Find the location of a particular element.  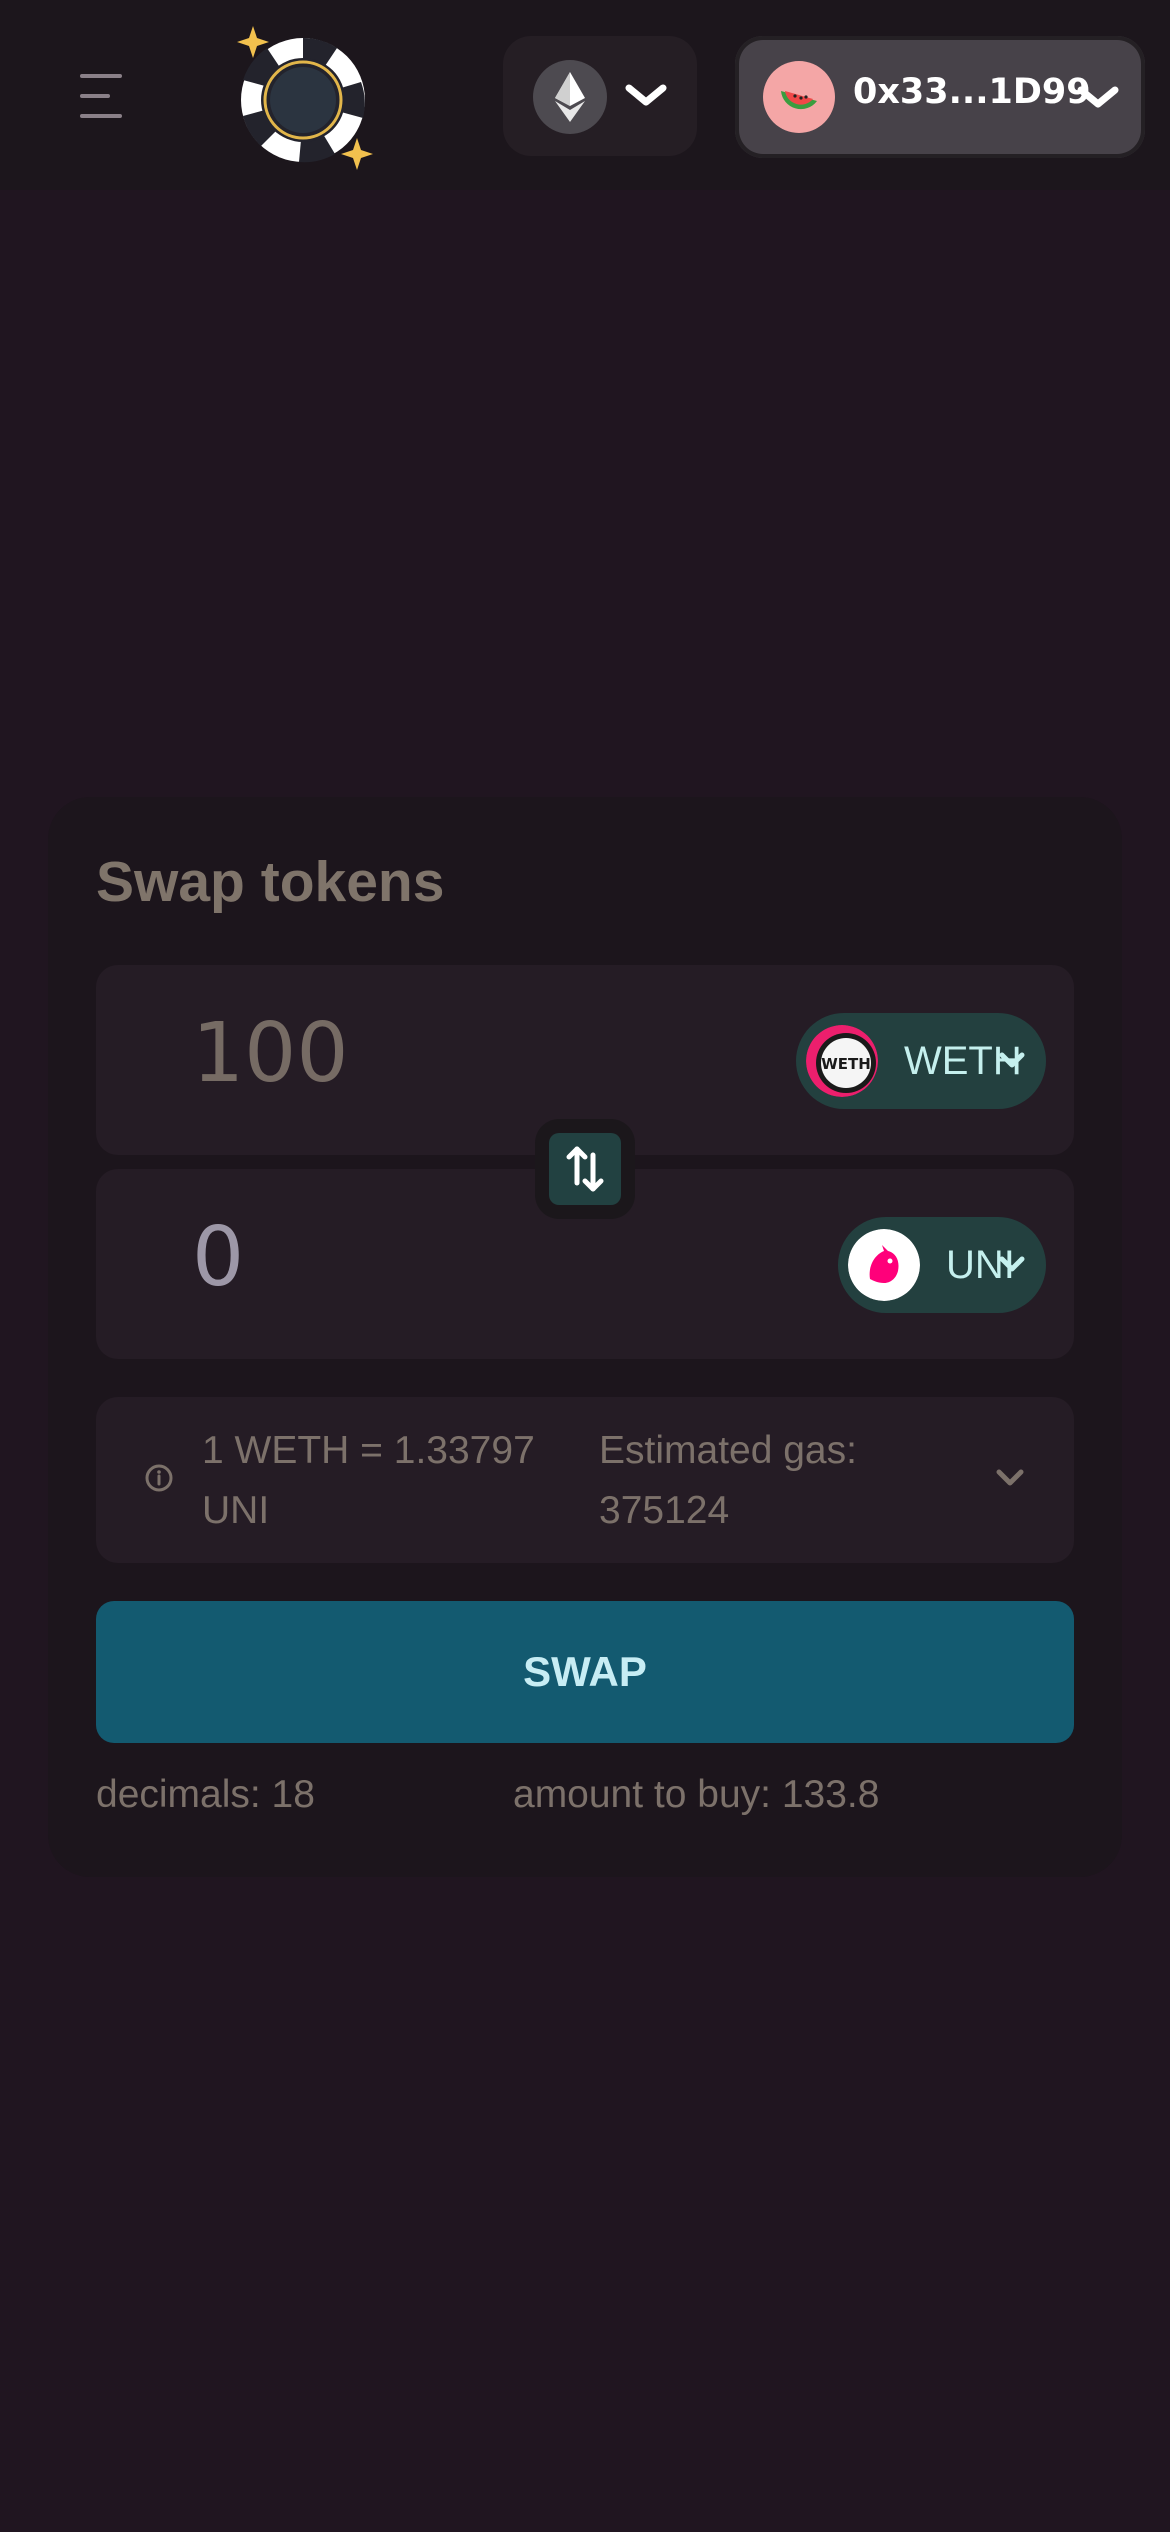

network-selector is located at coordinates (600, 96).